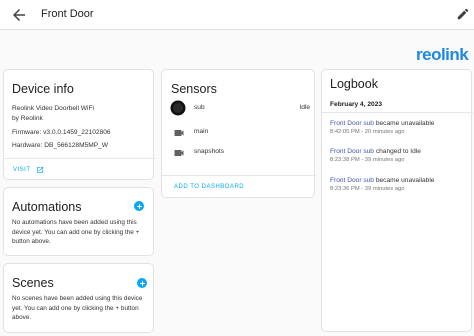 Image resolution: width=474 pixels, height=336 pixels. I want to click on sensors-title: Sensors, so click(194, 89).